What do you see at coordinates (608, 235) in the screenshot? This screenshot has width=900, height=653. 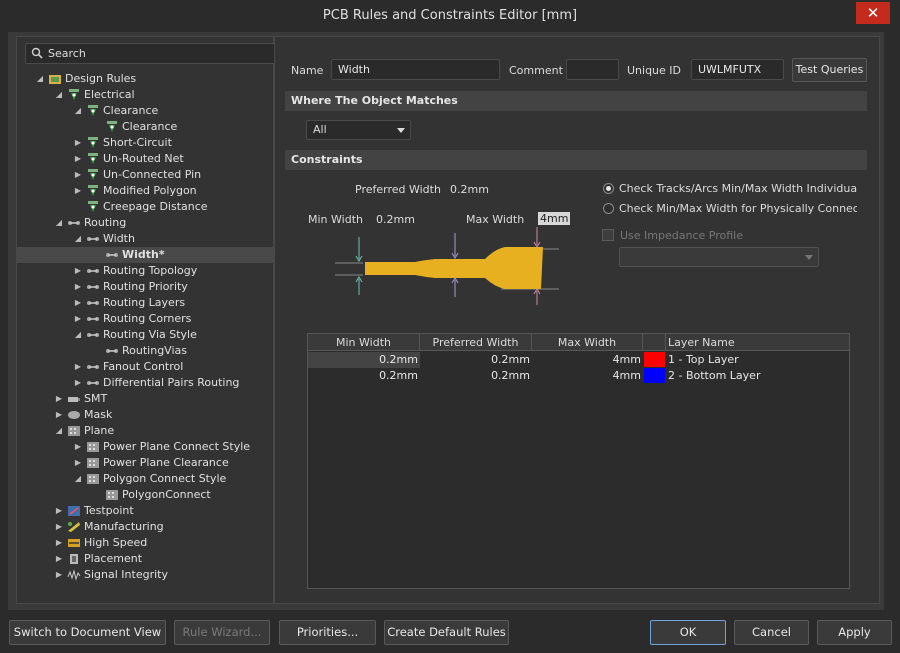 I see `use-impedance-profile-checkbox` at bounding box center [608, 235].